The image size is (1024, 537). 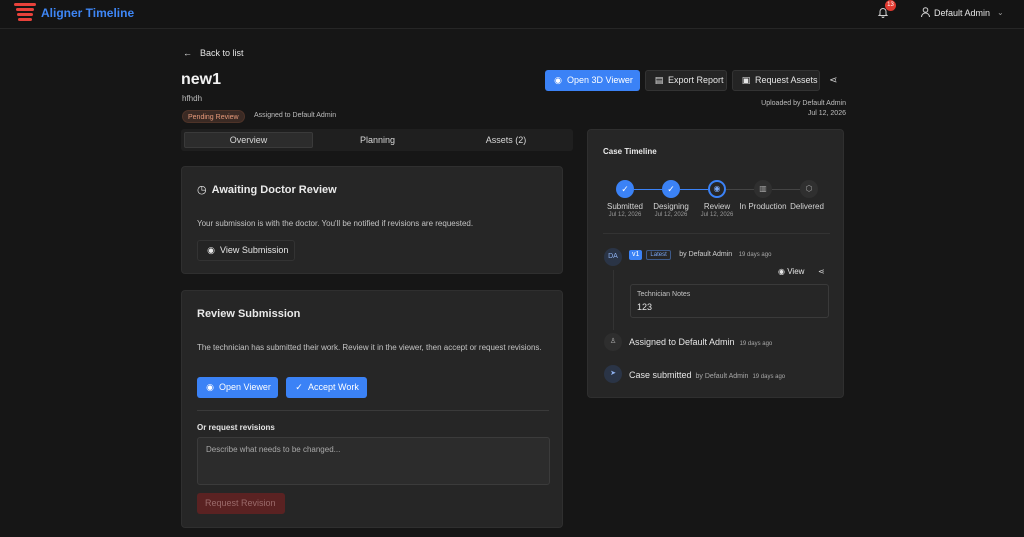 What do you see at coordinates (776, 80) in the screenshot?
I see `request-assets-button: ▣ Request Assets` at bounding box center [776, 80].